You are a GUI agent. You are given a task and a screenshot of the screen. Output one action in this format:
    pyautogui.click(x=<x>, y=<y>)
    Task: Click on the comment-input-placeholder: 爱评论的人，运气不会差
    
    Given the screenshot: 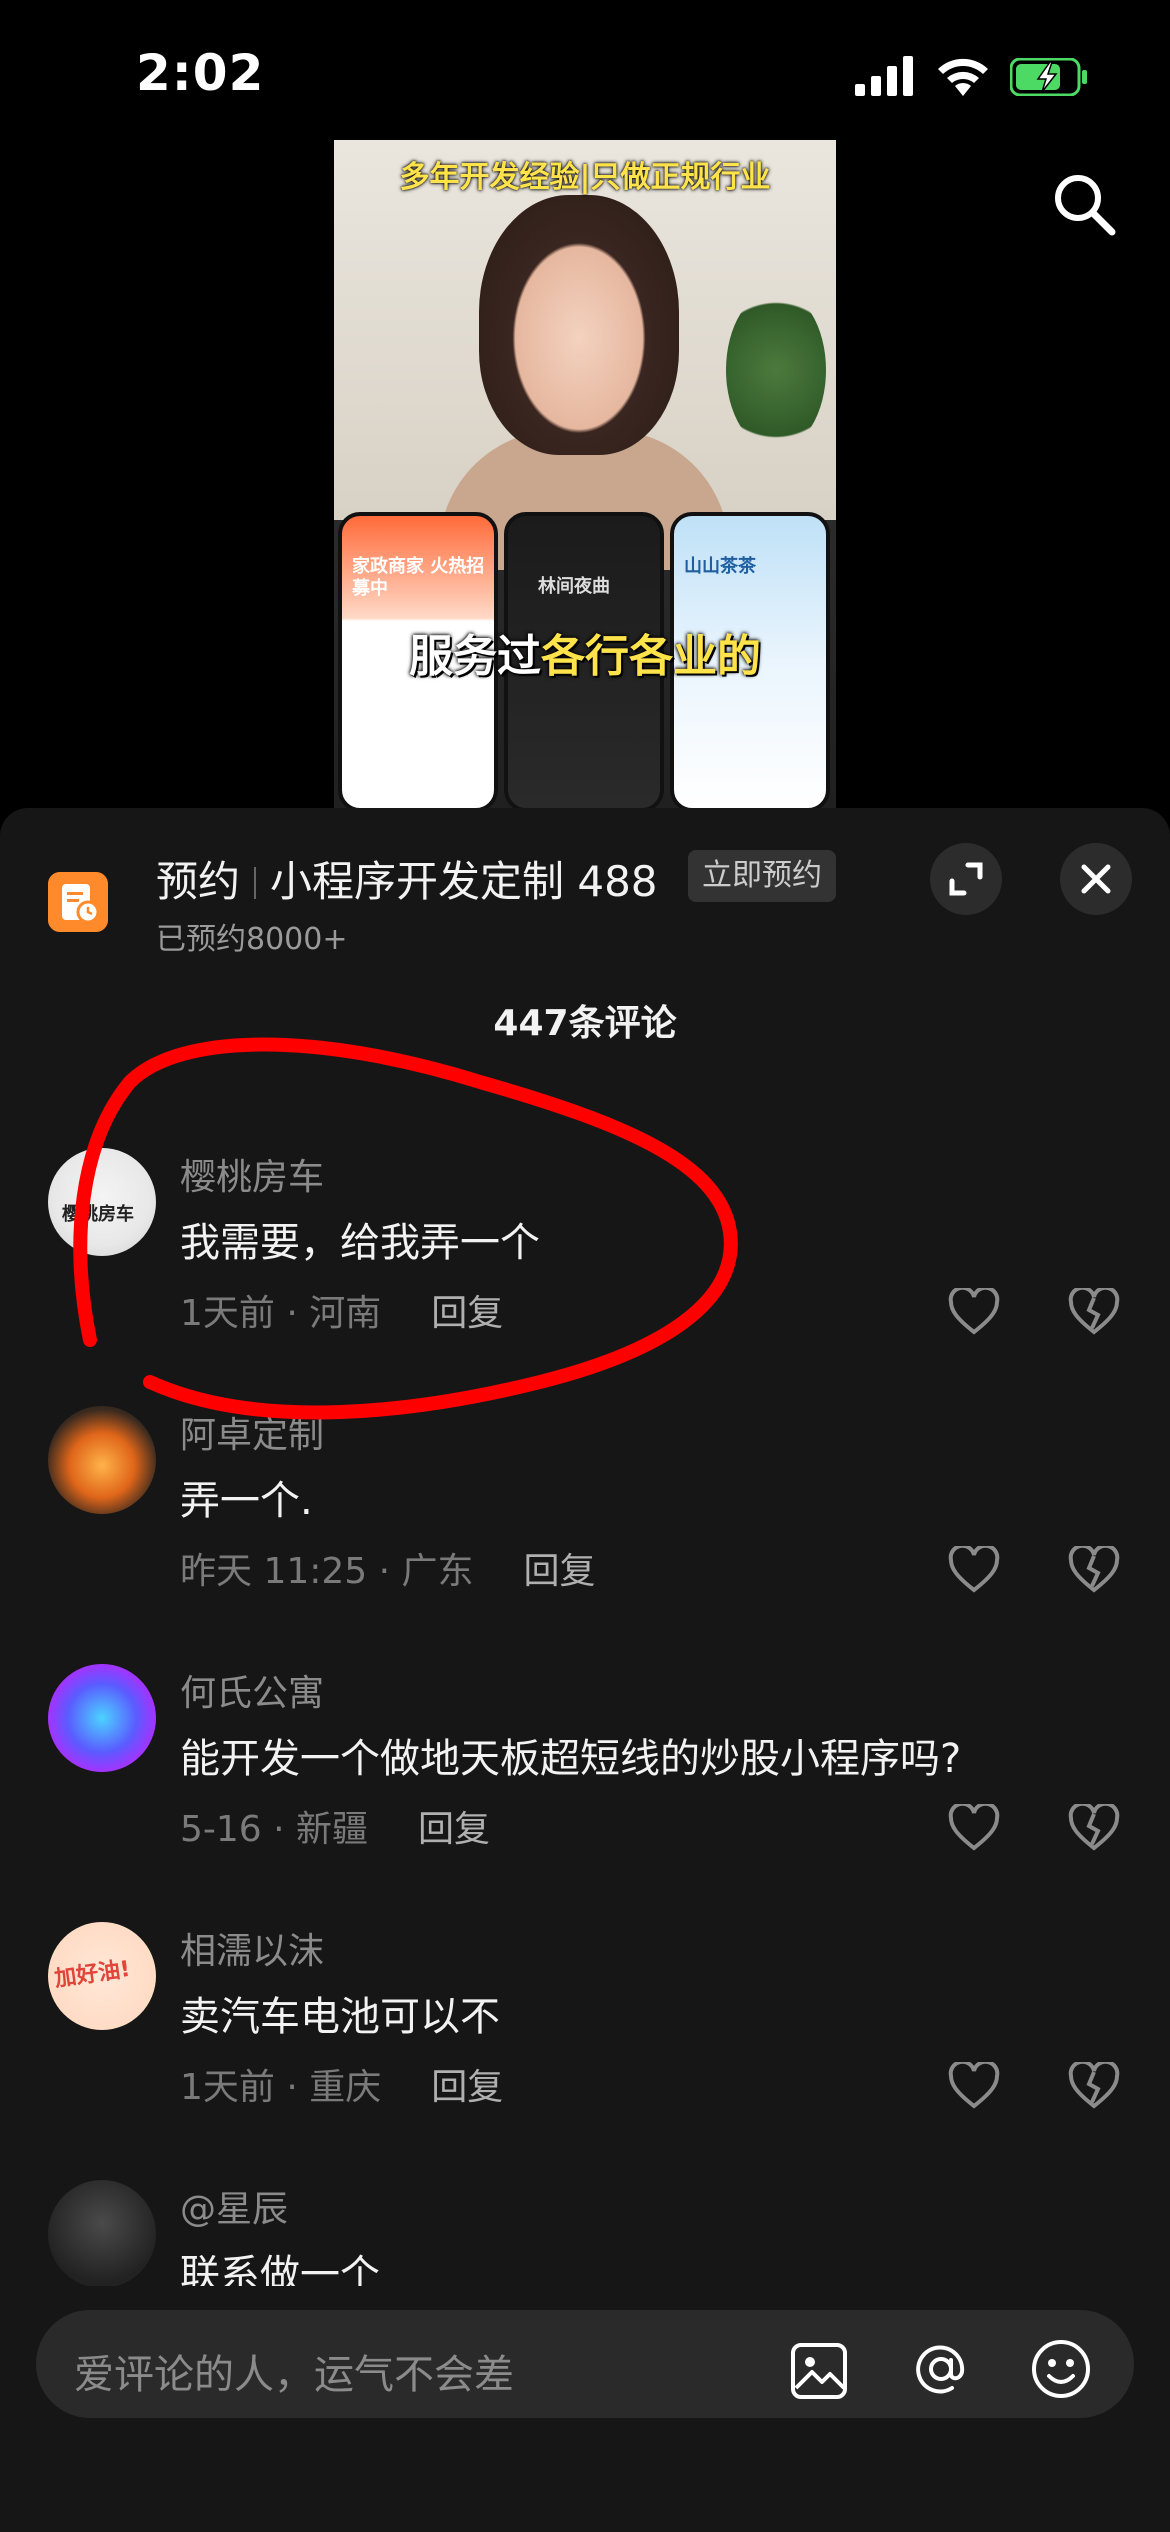 What is the action you would take?
    pyautogui.click(x=294, y=2375)
    